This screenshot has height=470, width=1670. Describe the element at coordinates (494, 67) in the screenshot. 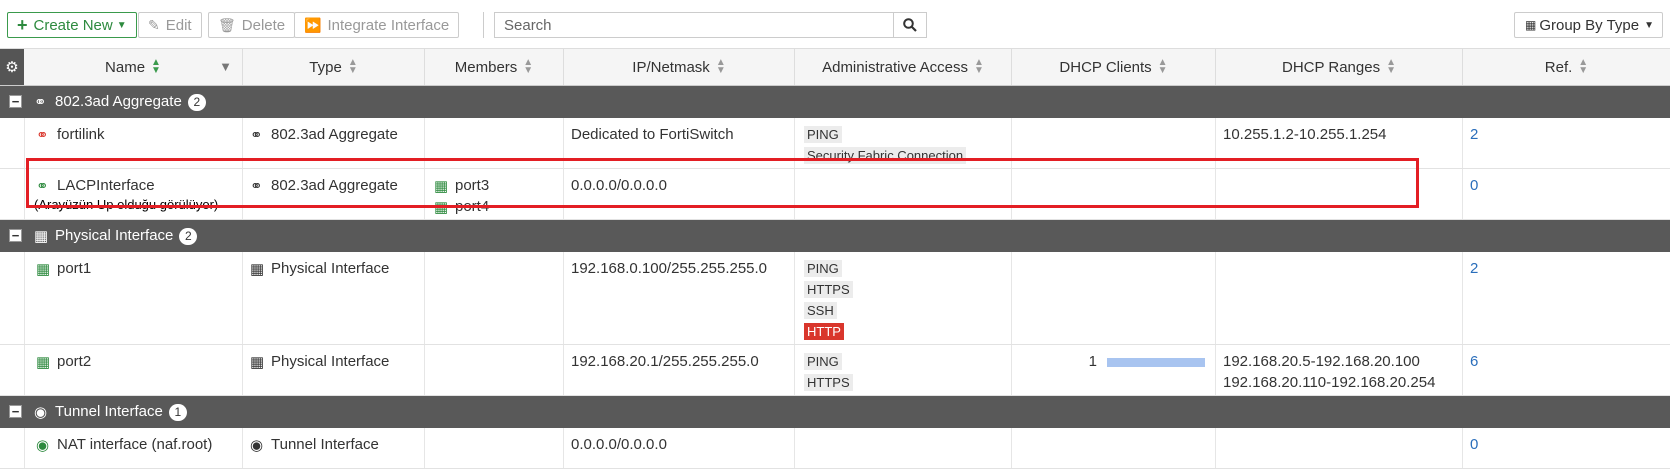

I see `column-header-members: Members ▲ ▼` at that location.